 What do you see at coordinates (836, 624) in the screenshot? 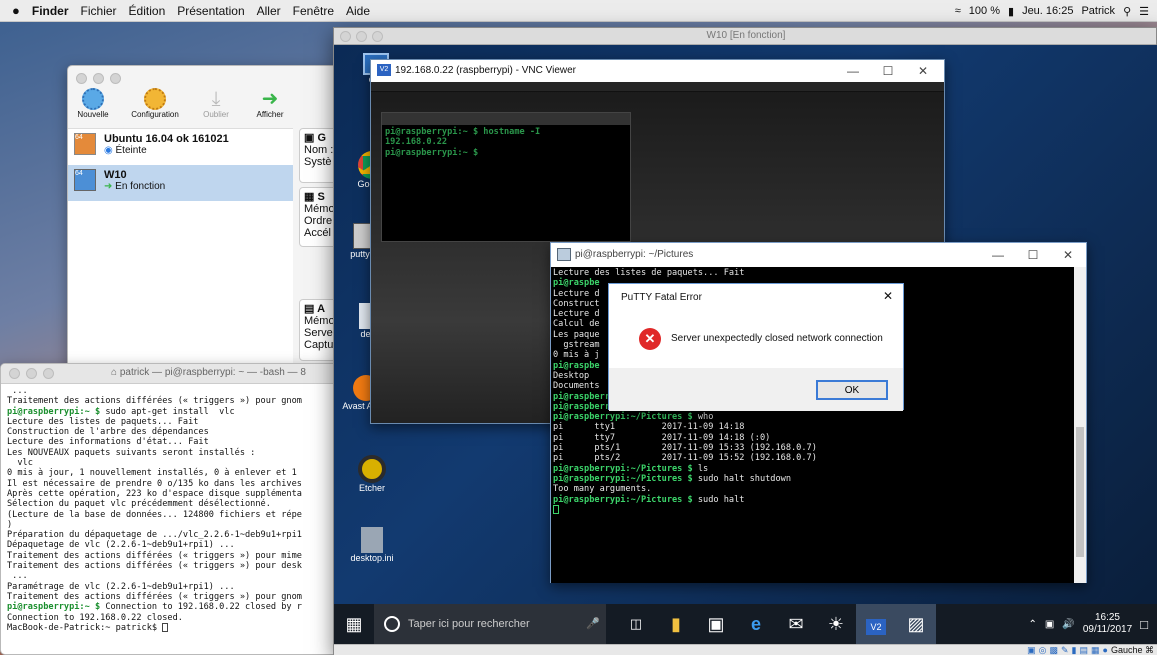
I see `sun-app-icon: ☀` at bounding box center [836, 624].